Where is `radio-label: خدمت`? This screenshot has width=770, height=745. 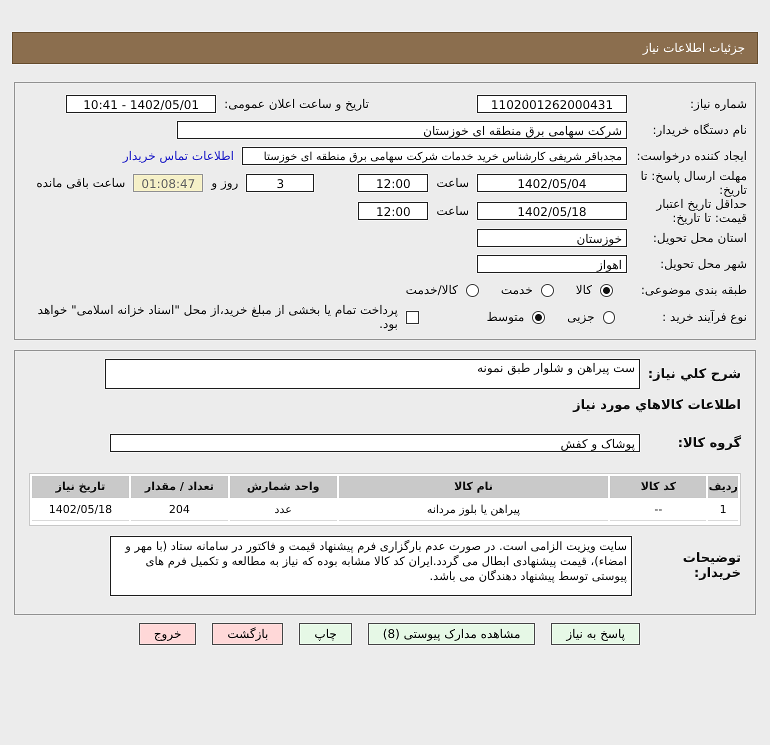
radio-label: خدمت is located at coordinates (516, 290).